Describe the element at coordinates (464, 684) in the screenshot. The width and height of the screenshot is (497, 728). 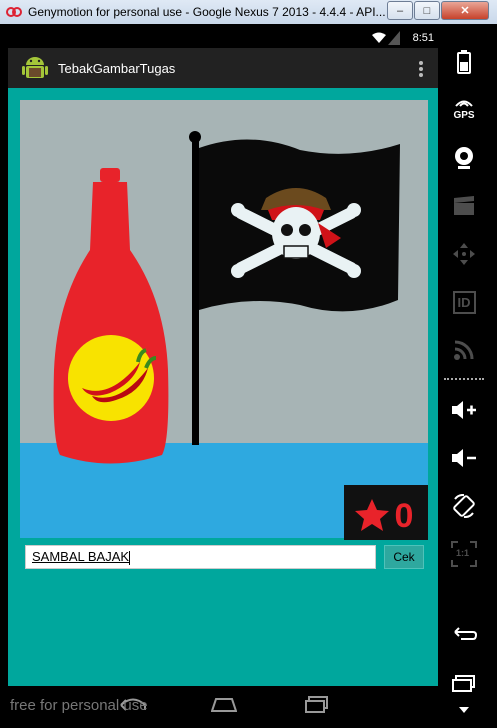
I see `sidebar-recent-icon` at that location.